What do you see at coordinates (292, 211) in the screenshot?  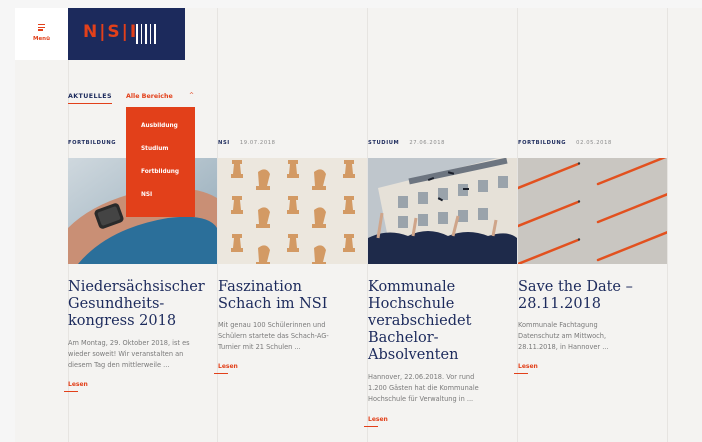 I see `article-image-chess` at bounding box center [292, 211].